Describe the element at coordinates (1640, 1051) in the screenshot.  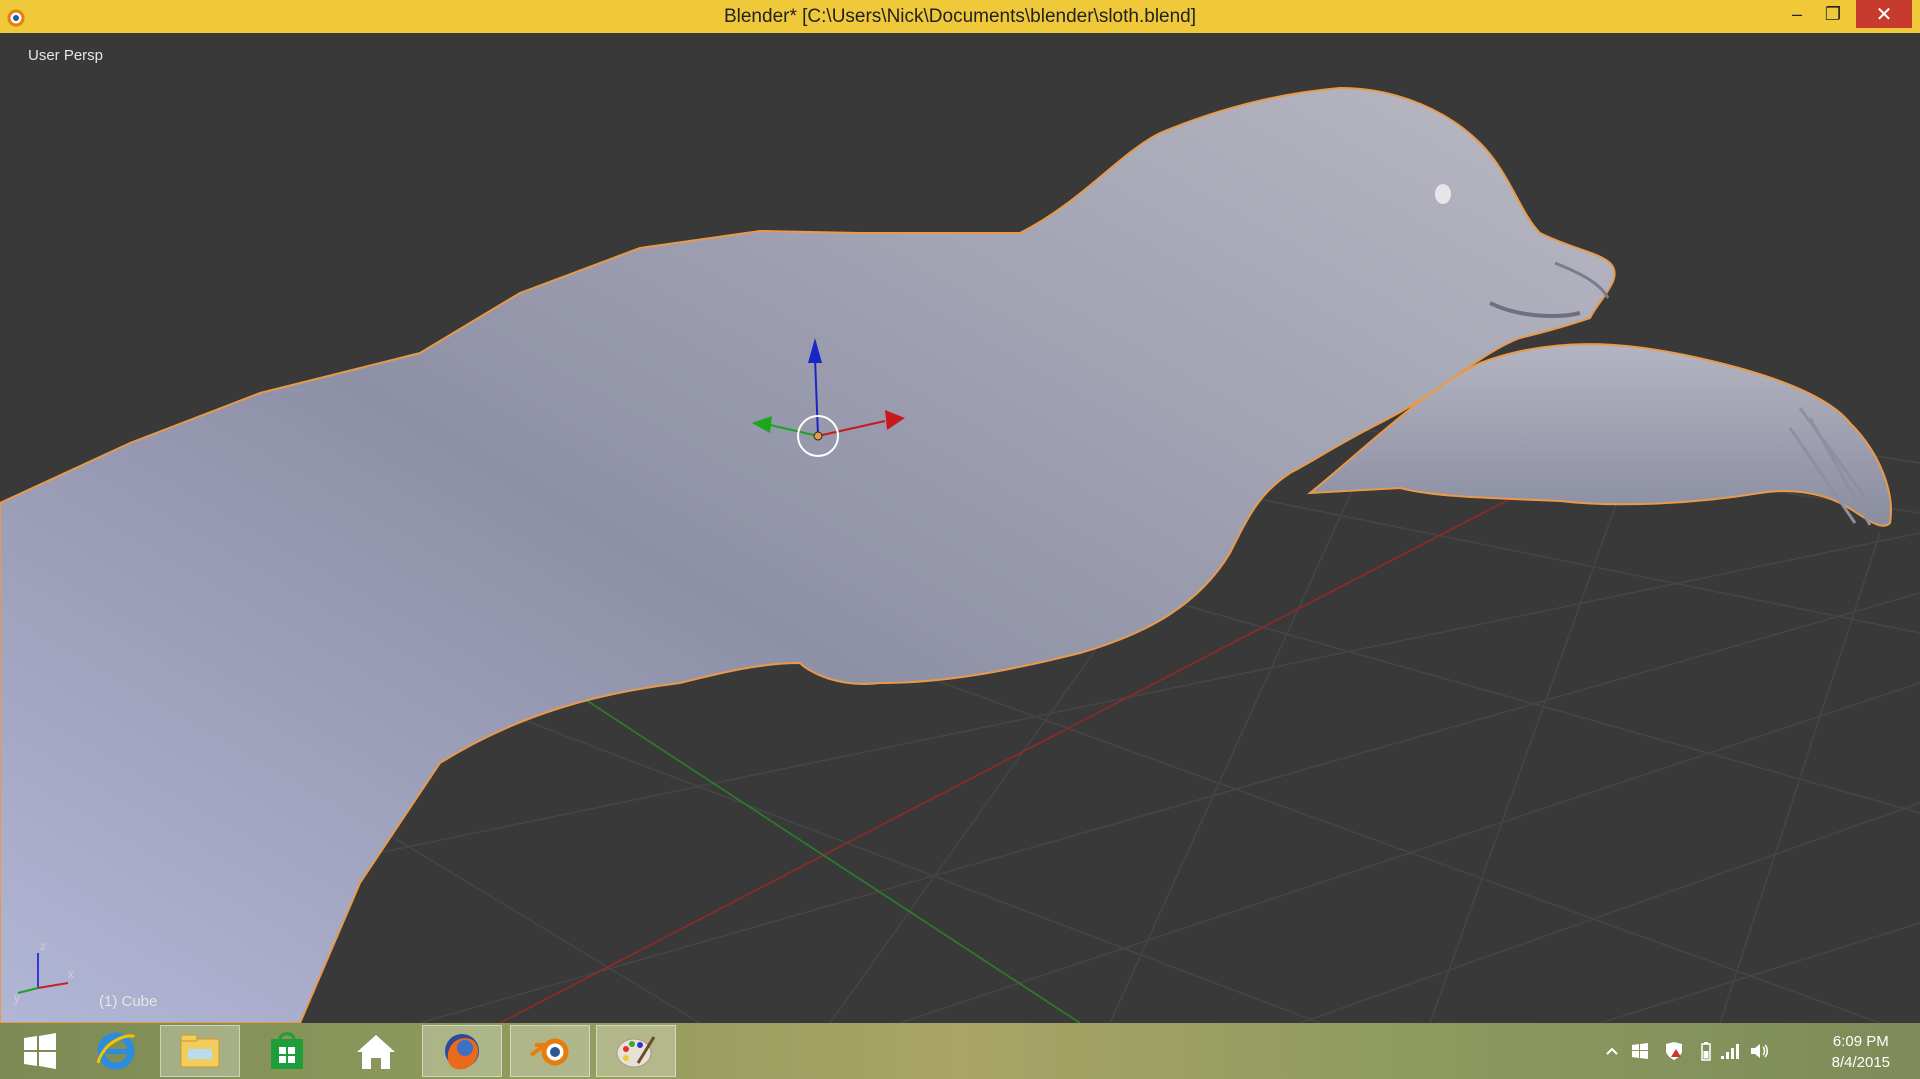
I see `windows-flag-icon` at that location.